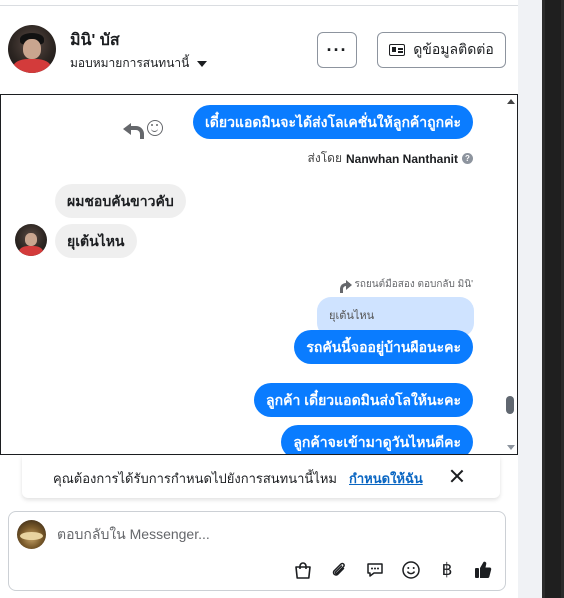 Image resolution: width=564 pixels, height=598 pixels. I want to click on page-avatar, so click(31, 534).